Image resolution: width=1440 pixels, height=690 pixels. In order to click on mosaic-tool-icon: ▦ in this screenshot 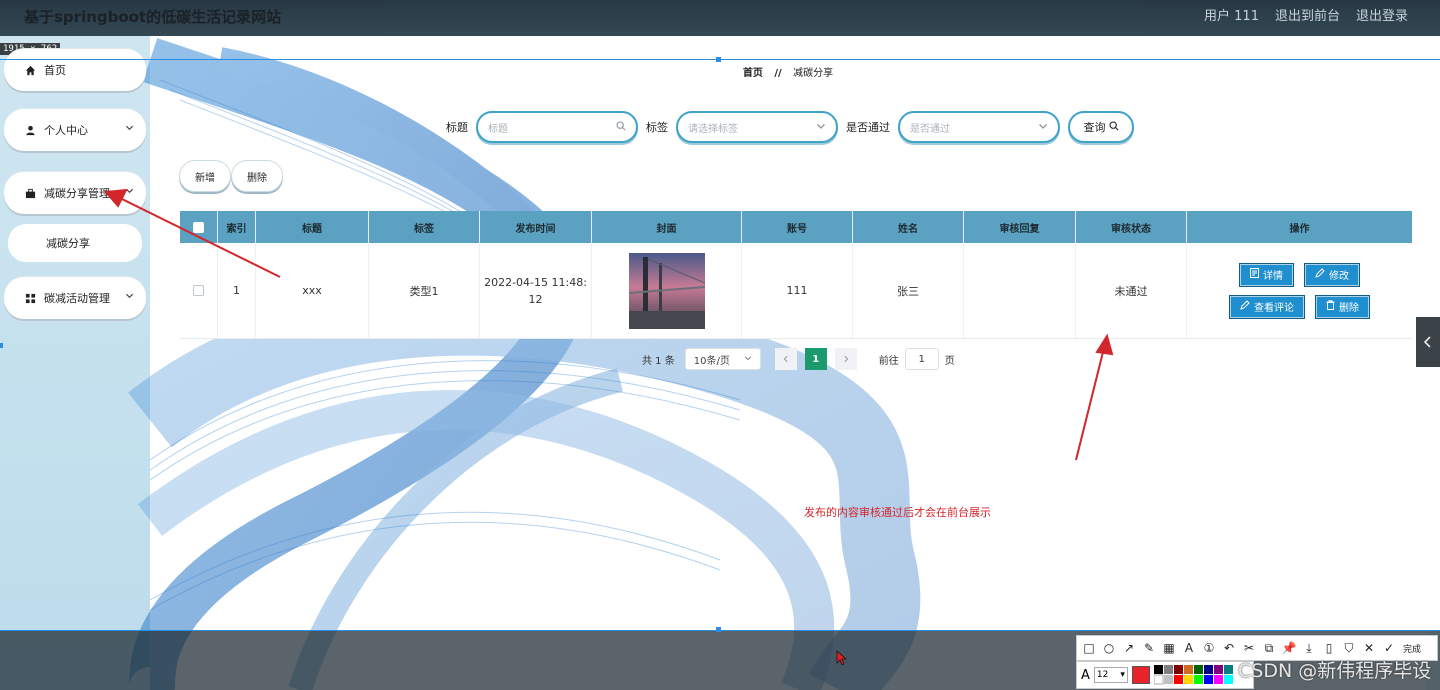, I will do `click(1169, 648)`.